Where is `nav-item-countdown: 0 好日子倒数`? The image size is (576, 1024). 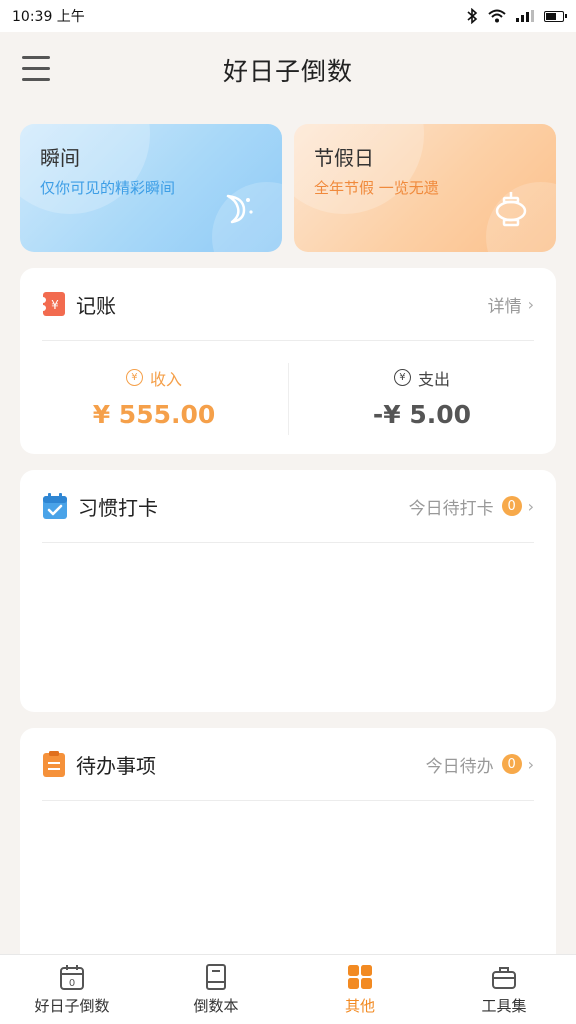
nav-item-countdown: 0 好日子倒数 is located at coordinates (72, 989).